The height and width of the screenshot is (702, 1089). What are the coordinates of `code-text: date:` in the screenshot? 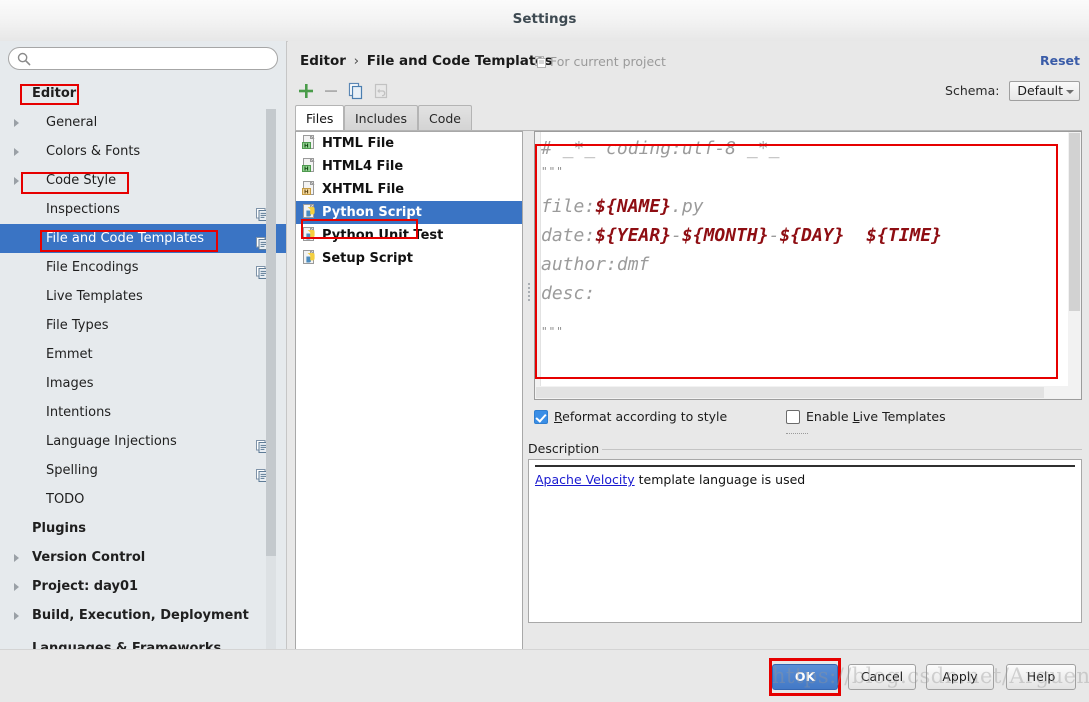 It's located at (568, 235).